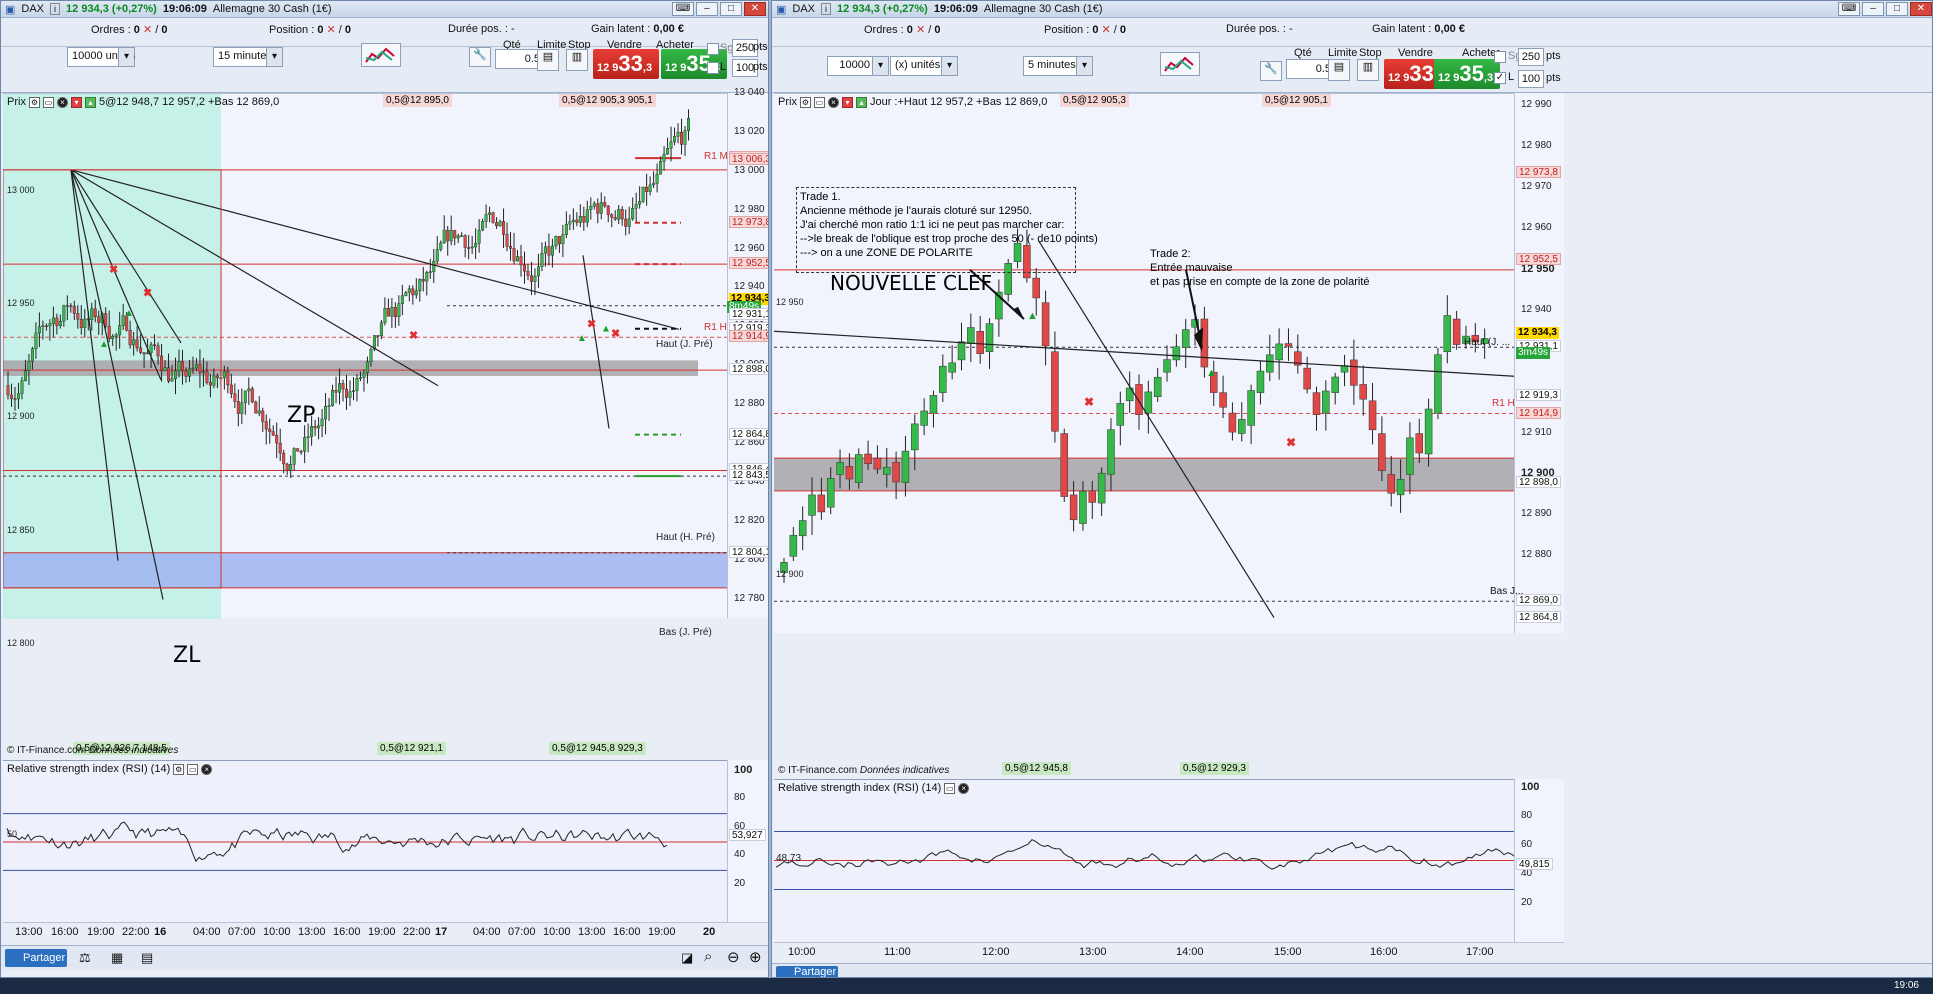 The height and width of the screenshot is (994, 1933). I want to click on time-label: 07:00, so click(522, 932).